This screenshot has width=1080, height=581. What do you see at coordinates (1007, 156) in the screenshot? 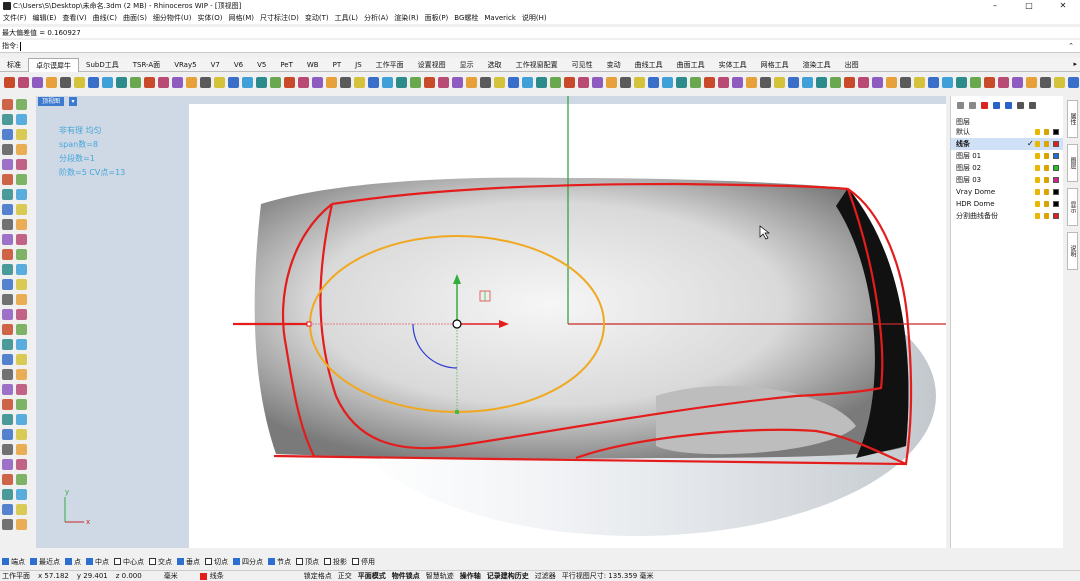
I see `layer-row: 图层 01` at bounding box center [1007, 156].